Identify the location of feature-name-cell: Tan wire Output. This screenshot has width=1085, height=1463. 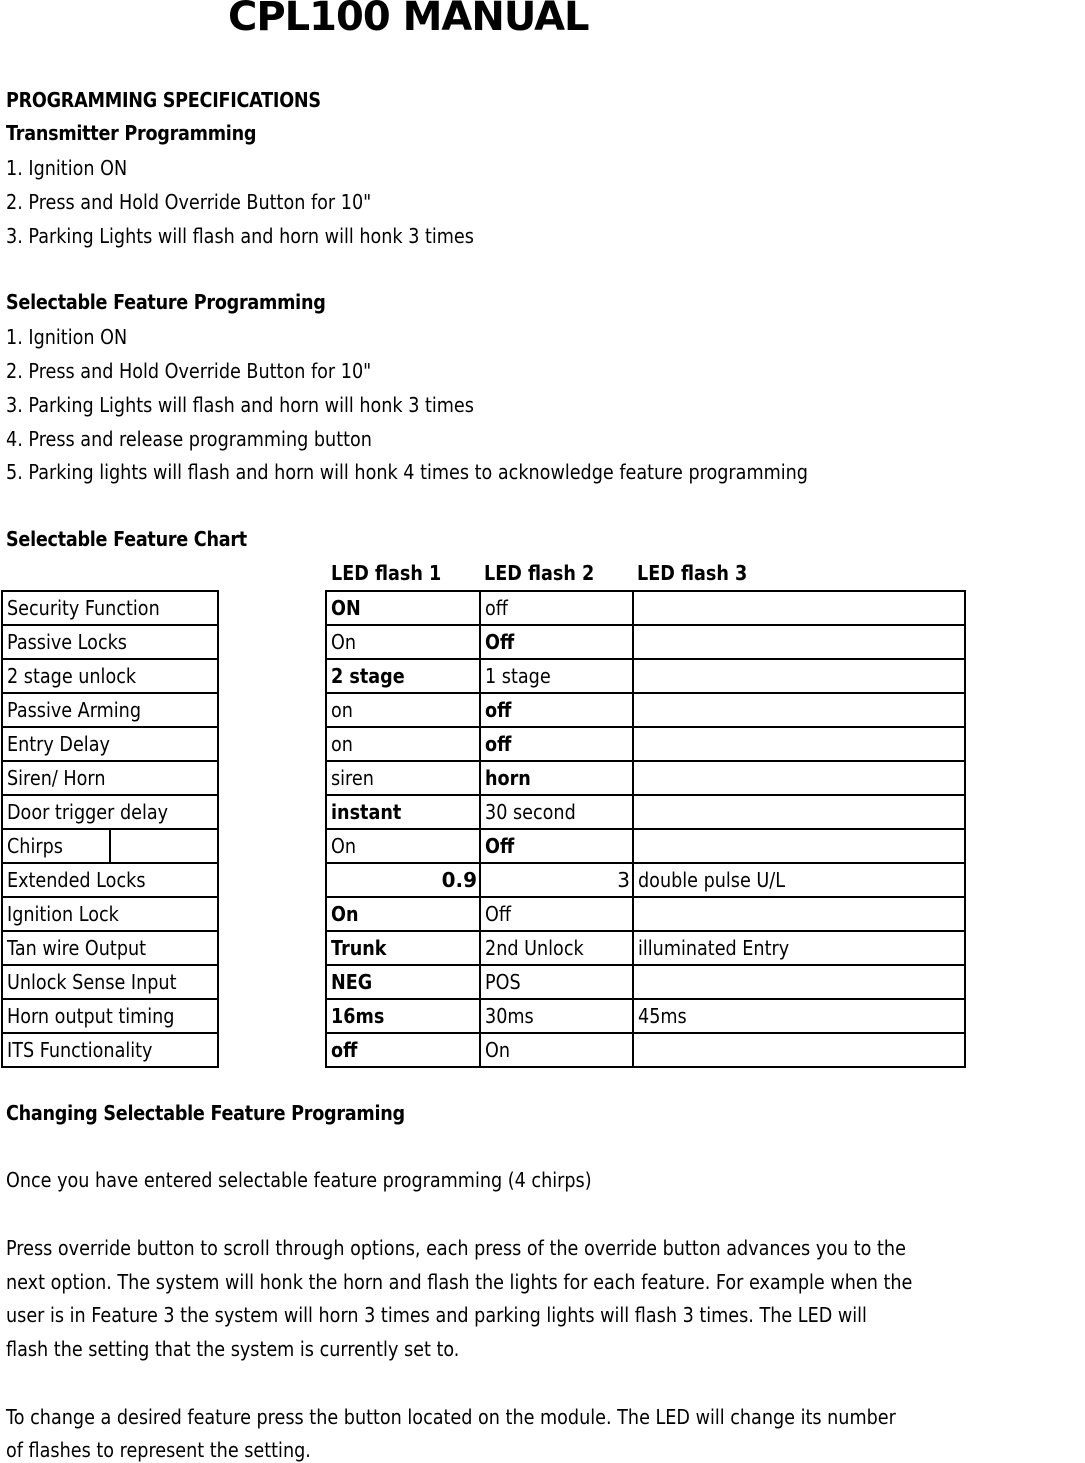
(110, 948).